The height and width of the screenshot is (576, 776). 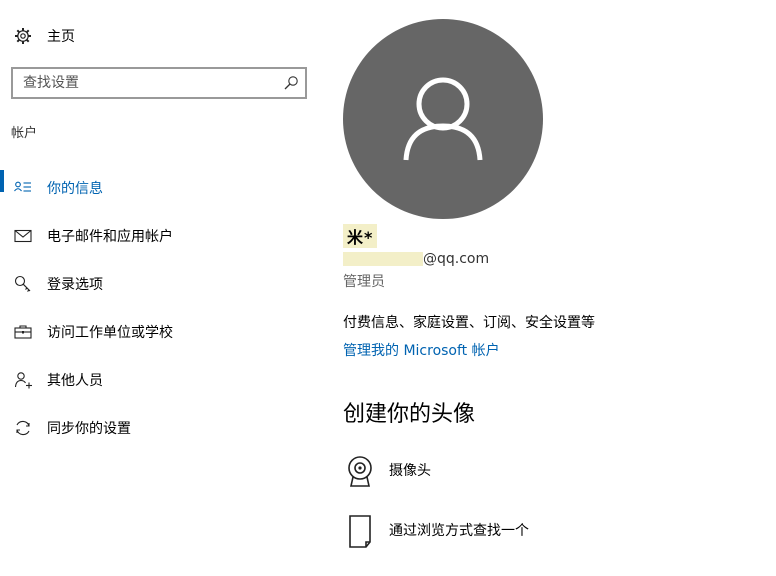 What do you see at coordinates (143, 83) in the screenshot?
I see `search-input` at bounding box center [143, 83].